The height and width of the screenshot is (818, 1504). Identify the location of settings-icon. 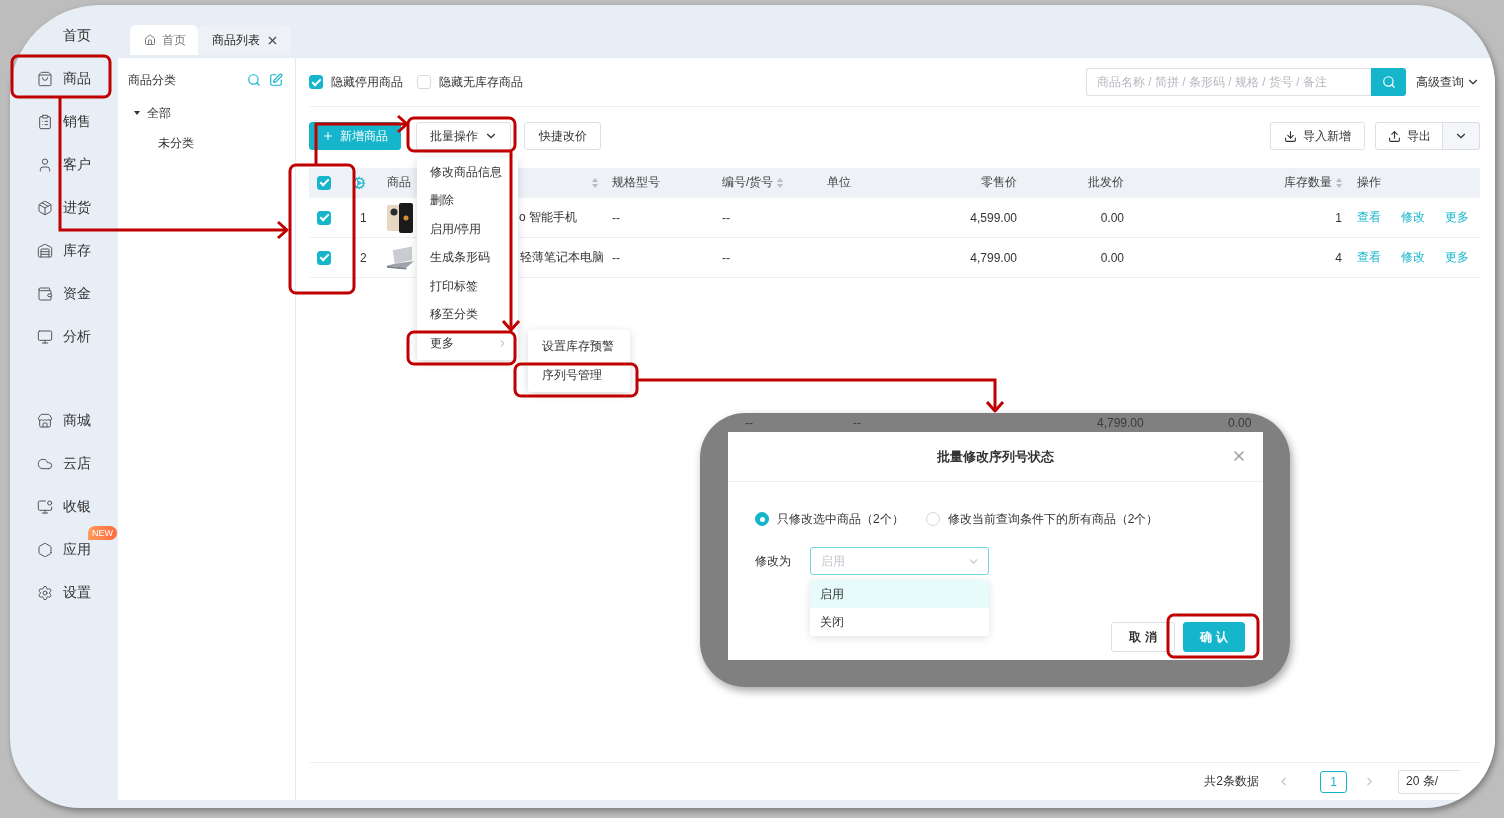
(45, 592).